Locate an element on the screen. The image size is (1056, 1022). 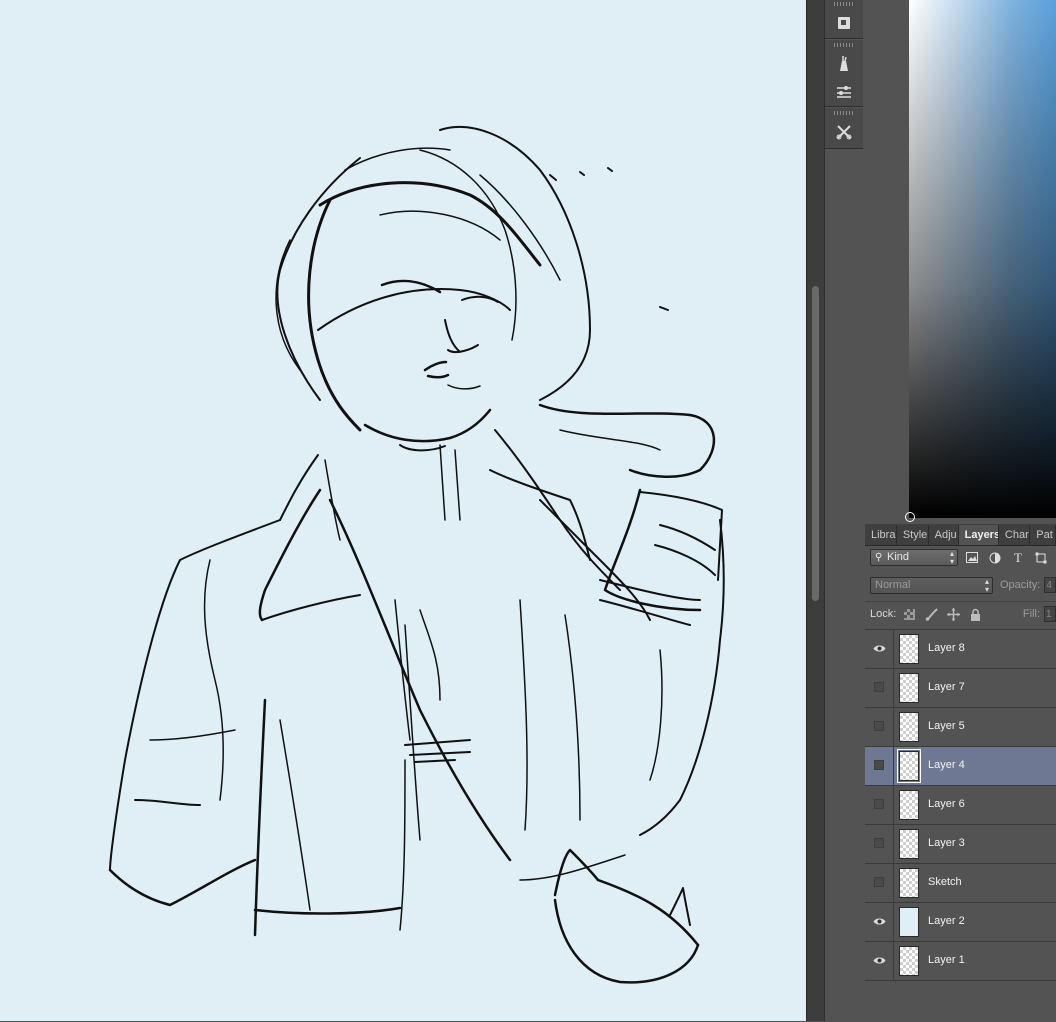
lock-row: Lock: Fill: 1 is located at coordinates (960, 613).